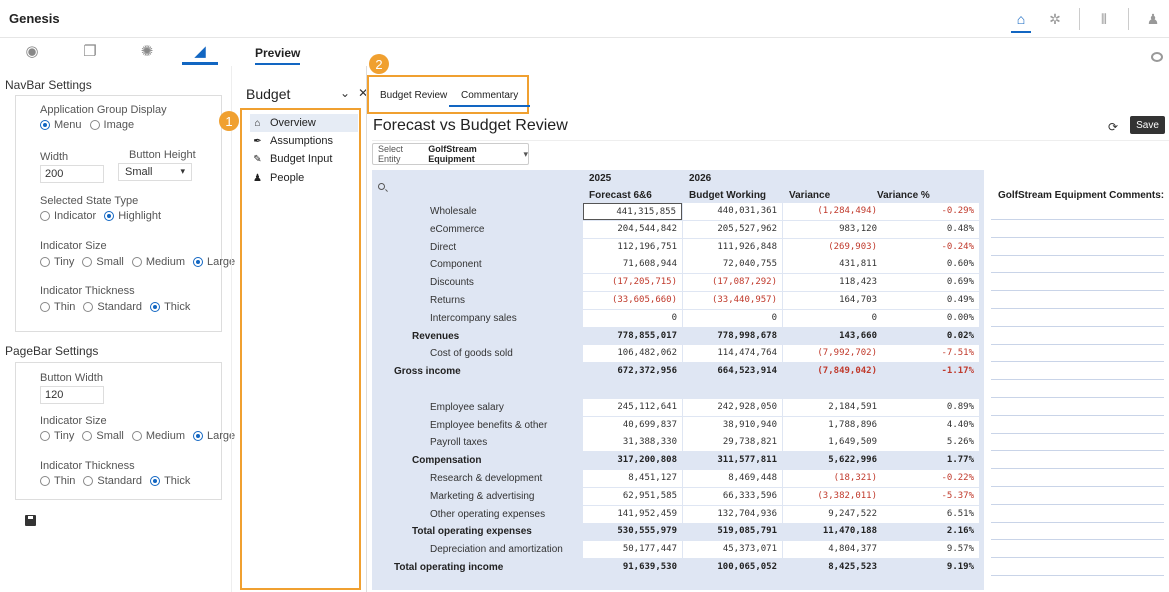 The height and width of the screenshot is (592, 1169). What do you see at coordinates (632, 567) in the screenshot?
I see `table-cell: 91,639,530` at bounding box center [632, 567].